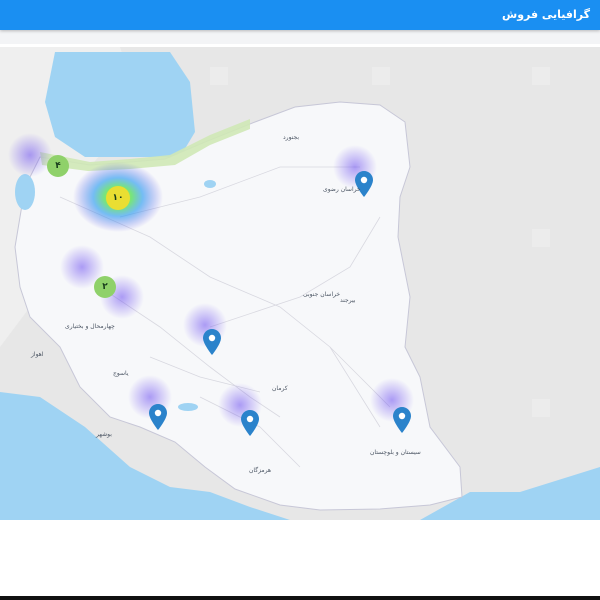 The image size is (600, 600). I want to click on cluster-count: ۱۰, so click(118, 198).